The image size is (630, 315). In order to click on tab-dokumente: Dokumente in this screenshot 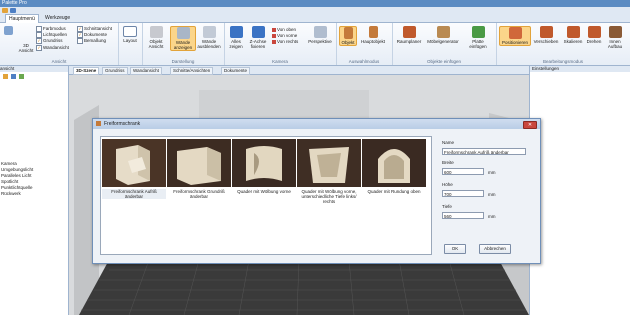, I will do `click(236, 71)`.